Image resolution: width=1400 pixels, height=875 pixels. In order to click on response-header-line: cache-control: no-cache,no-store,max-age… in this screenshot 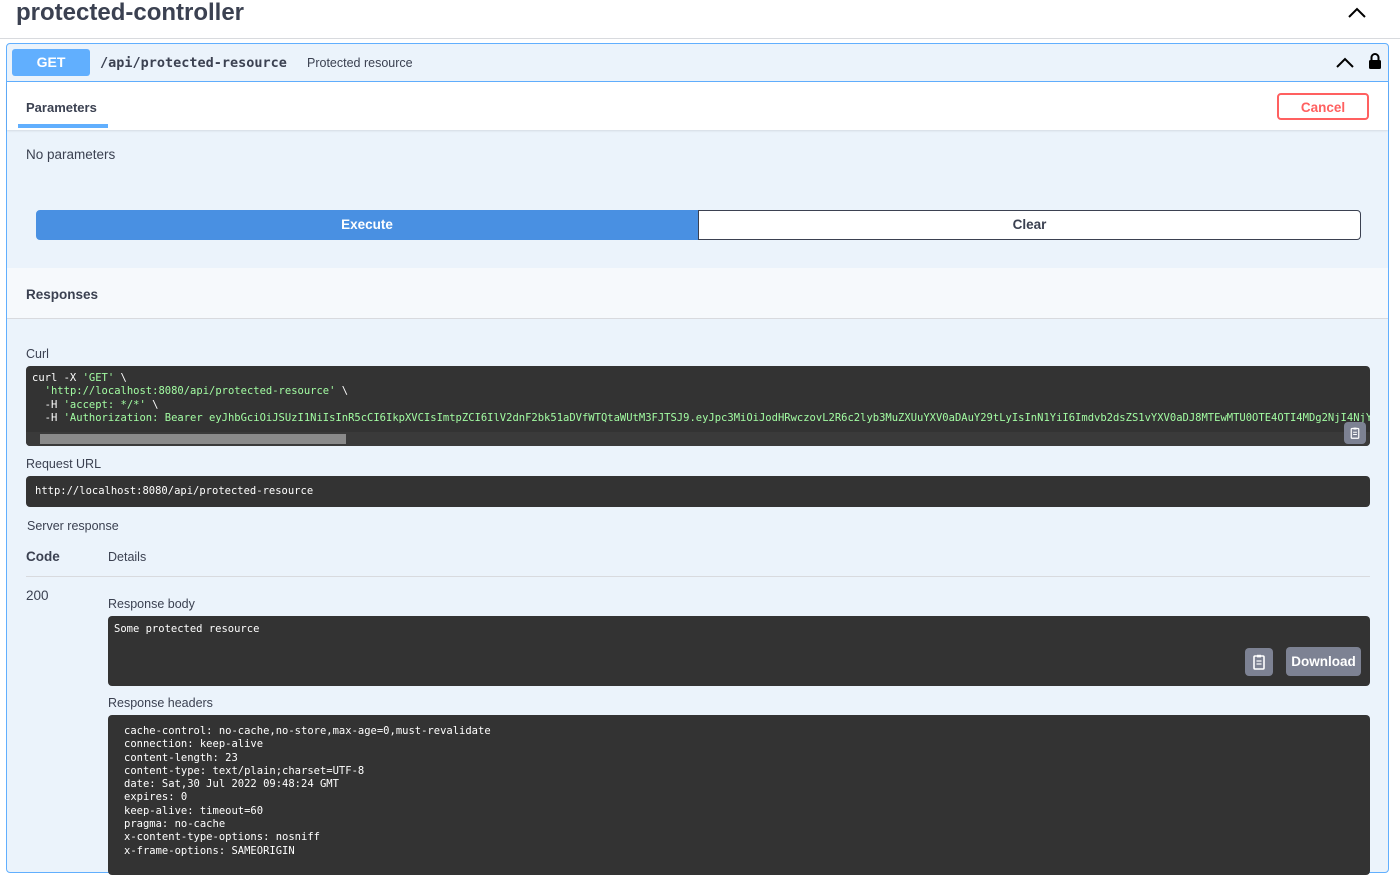, I will do `click(307, 731)`.